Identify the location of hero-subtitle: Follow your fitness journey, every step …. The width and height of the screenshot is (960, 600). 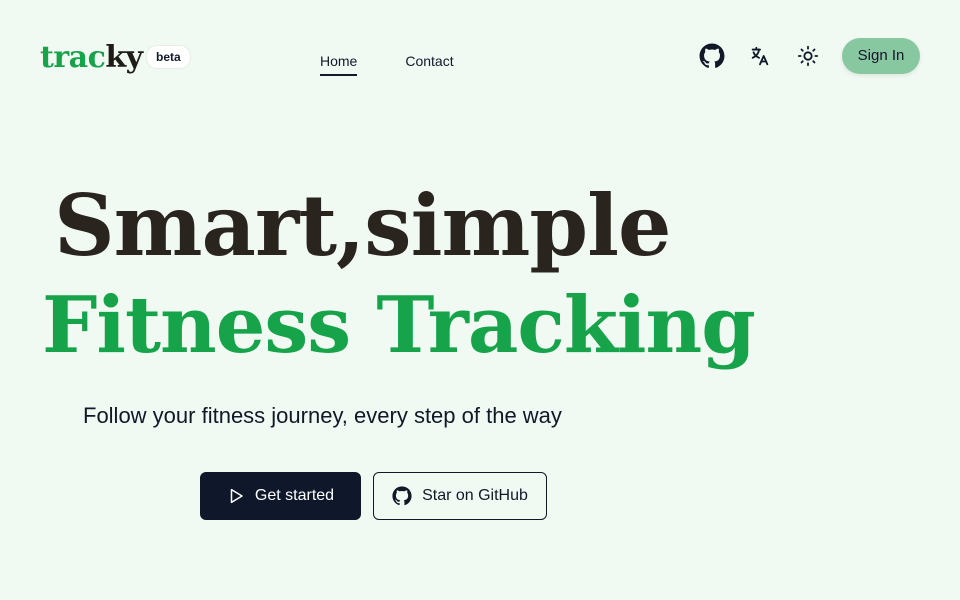
(322, 415).